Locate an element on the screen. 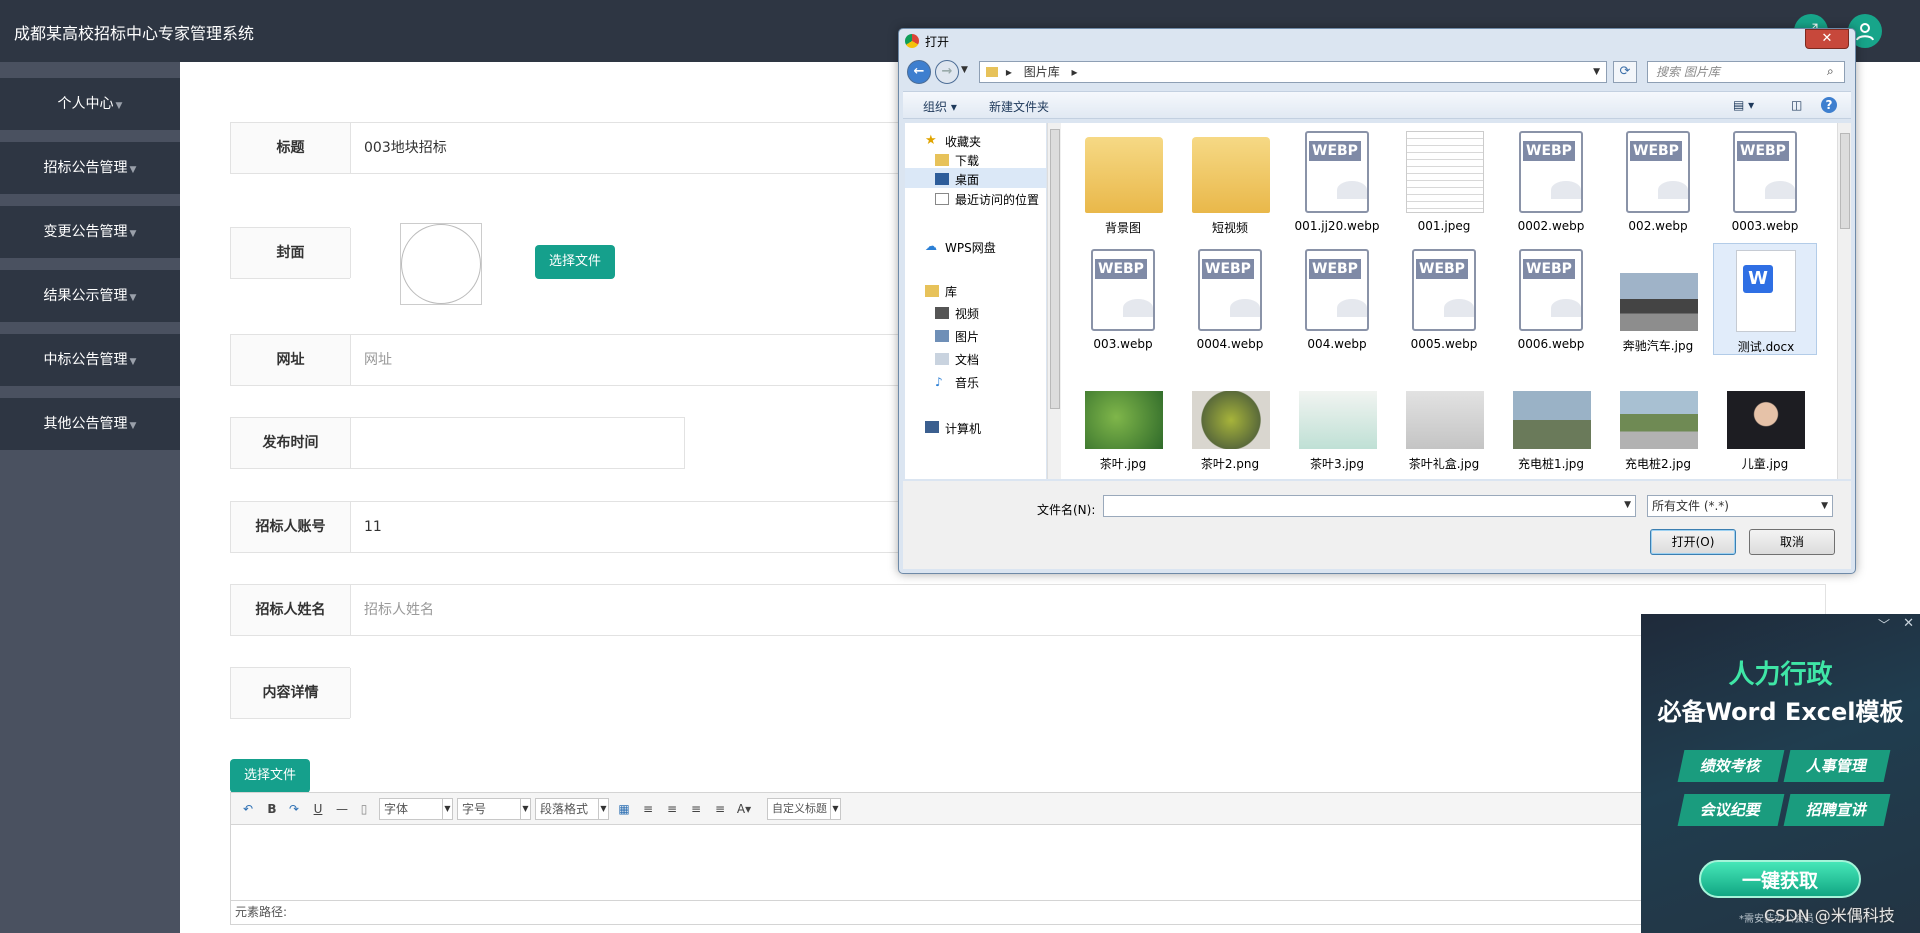  file-type-filter: 所有文件 (*.*) ▼ is located at coordinates (1740, 506).